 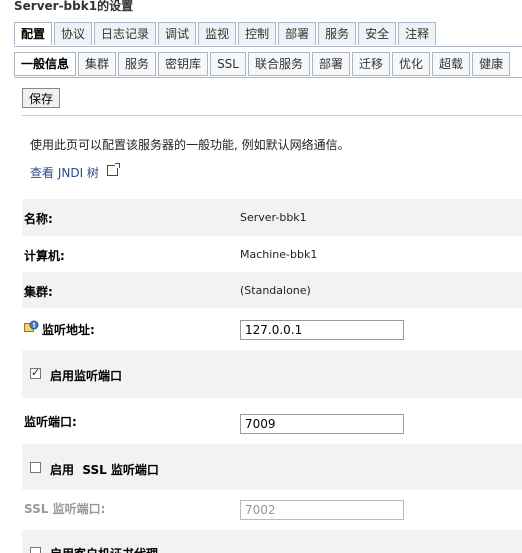 I want to click on listen-address-row: 监听地址:, so click(x=272, y=329).